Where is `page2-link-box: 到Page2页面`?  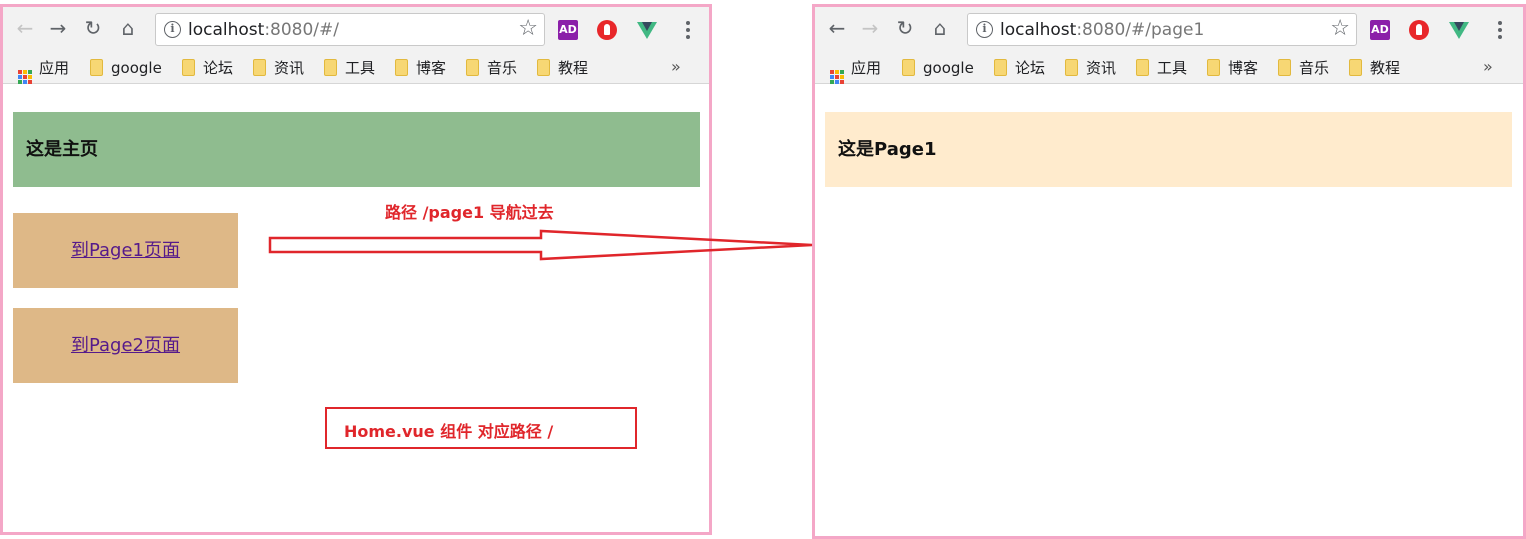
page2-link-box: 到Page2页面 is located at coordinates (125, 345).